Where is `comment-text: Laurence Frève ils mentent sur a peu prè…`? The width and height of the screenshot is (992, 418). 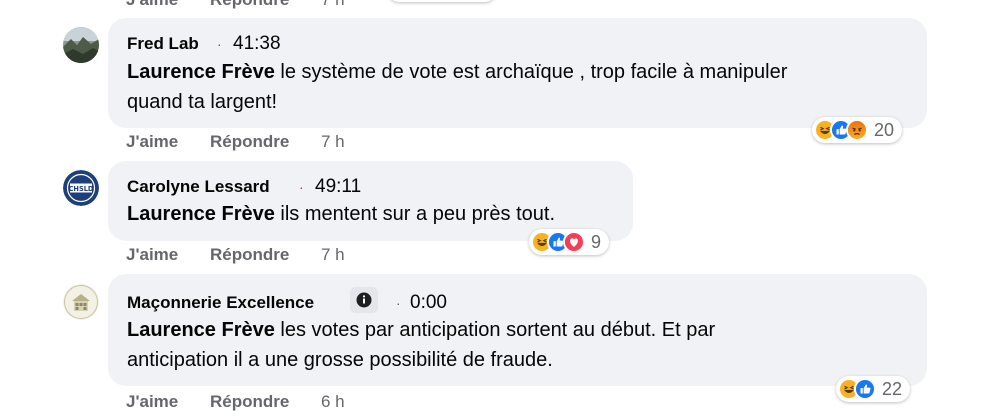 comment-text: Laurence Frève ils mentent sur a peu prè… is located at coordinates (377, 214).